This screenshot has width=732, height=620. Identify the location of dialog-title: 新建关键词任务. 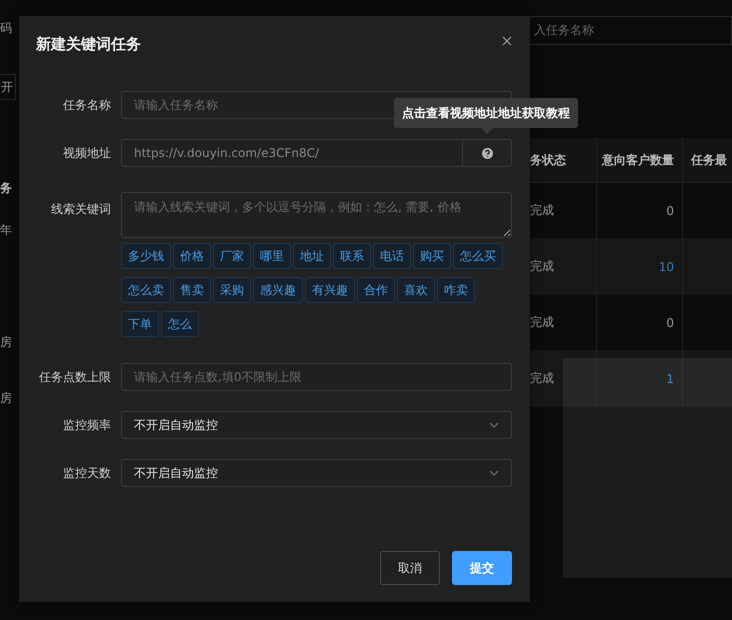
(88, 44).